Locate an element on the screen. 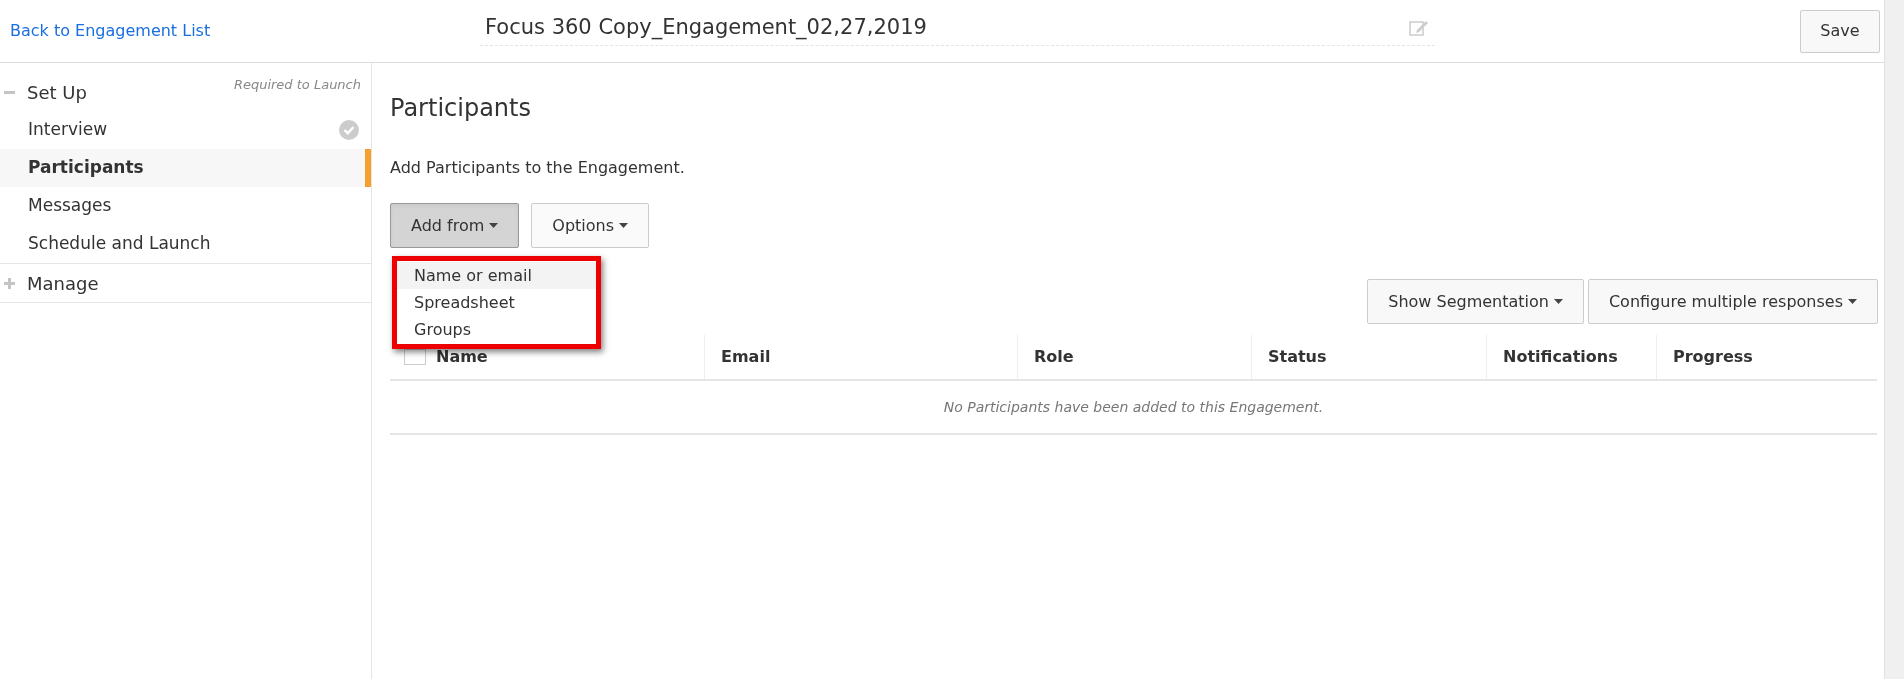  empty-message: No Participants have been added to this Engagement. is located at coordinates (1133, 407).